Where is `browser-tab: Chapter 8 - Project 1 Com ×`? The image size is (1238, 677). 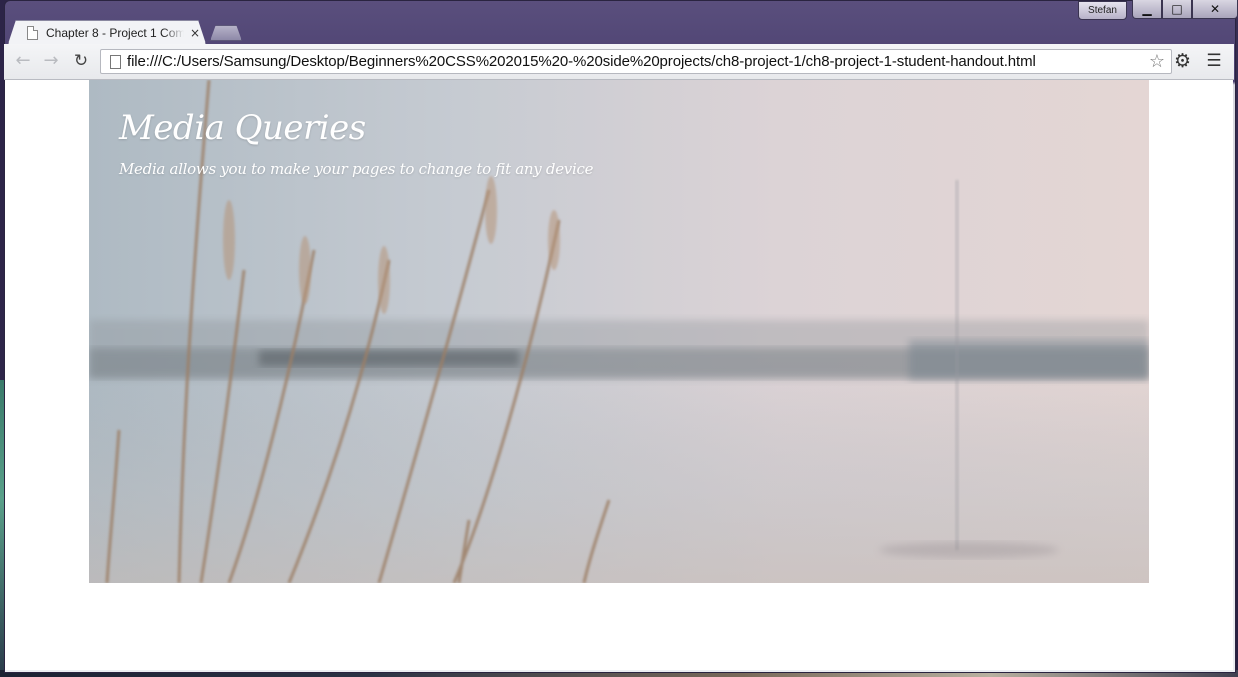 browser-tab: Chapter 8 - Project 1 Com × is located at coordinates (107, 32).